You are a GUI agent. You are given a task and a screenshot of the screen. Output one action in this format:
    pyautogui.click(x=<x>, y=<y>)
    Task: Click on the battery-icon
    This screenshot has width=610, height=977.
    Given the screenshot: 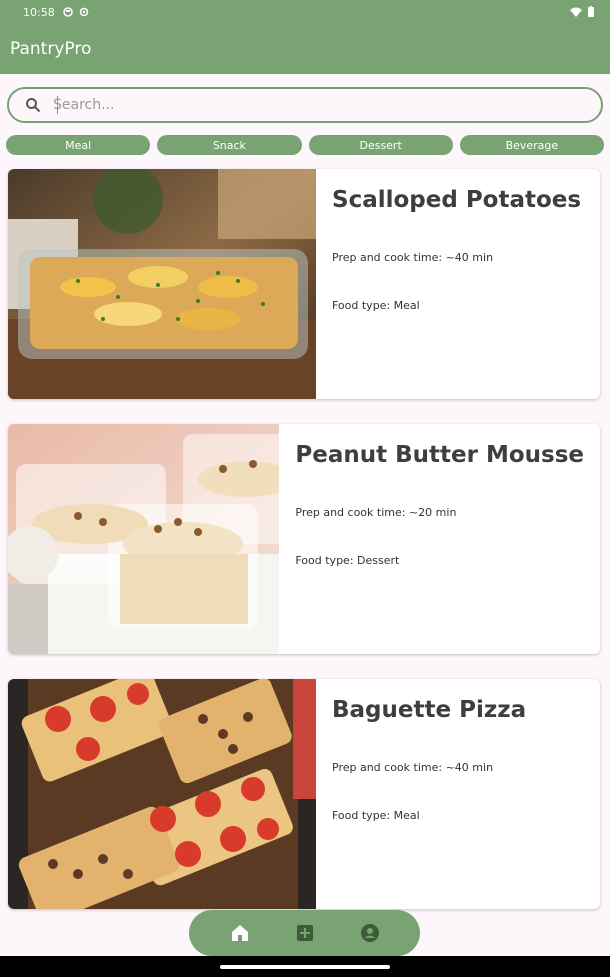 What is the action you would take?
    pyautogui.click(x=591, y=11)
    